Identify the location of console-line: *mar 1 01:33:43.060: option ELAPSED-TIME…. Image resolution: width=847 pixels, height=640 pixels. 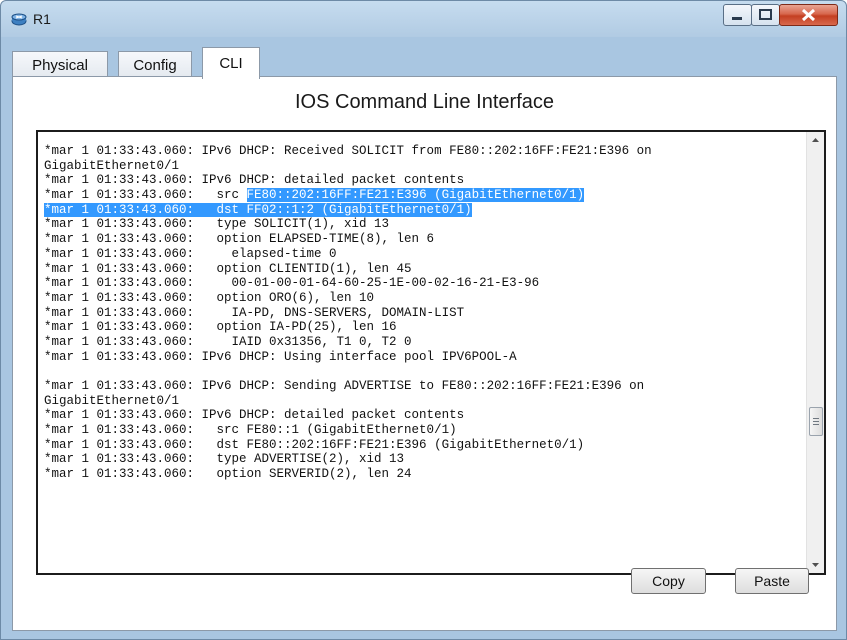
(239, 239).